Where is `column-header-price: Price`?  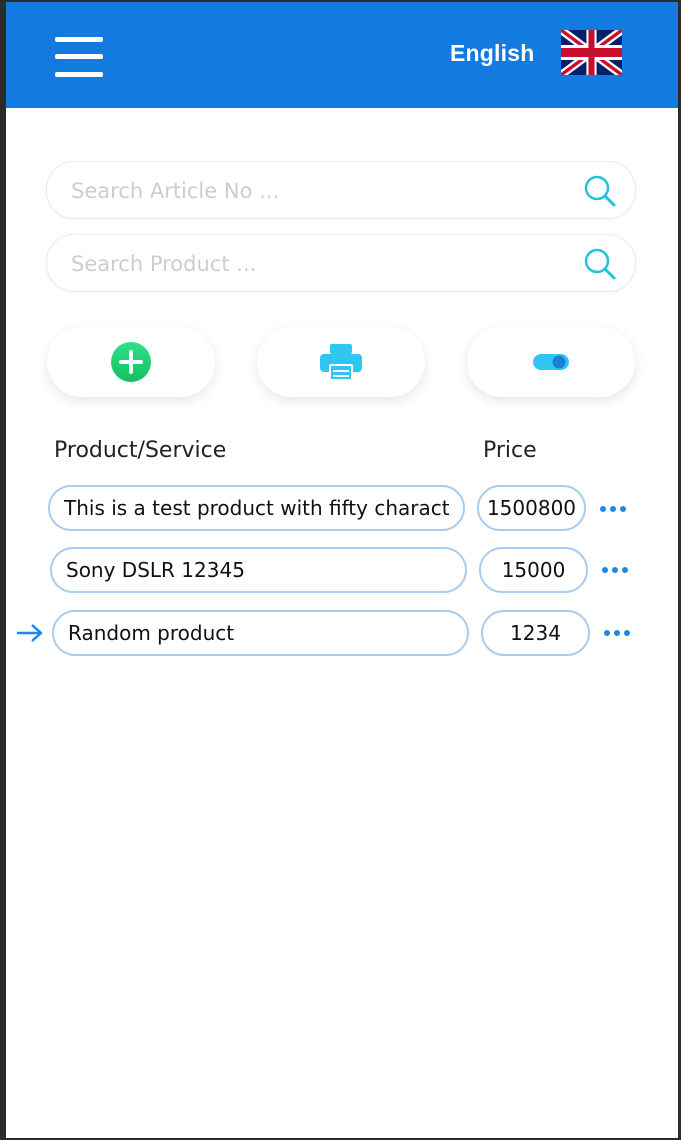
column-header-price: Price is located at coordinates (510, 450).